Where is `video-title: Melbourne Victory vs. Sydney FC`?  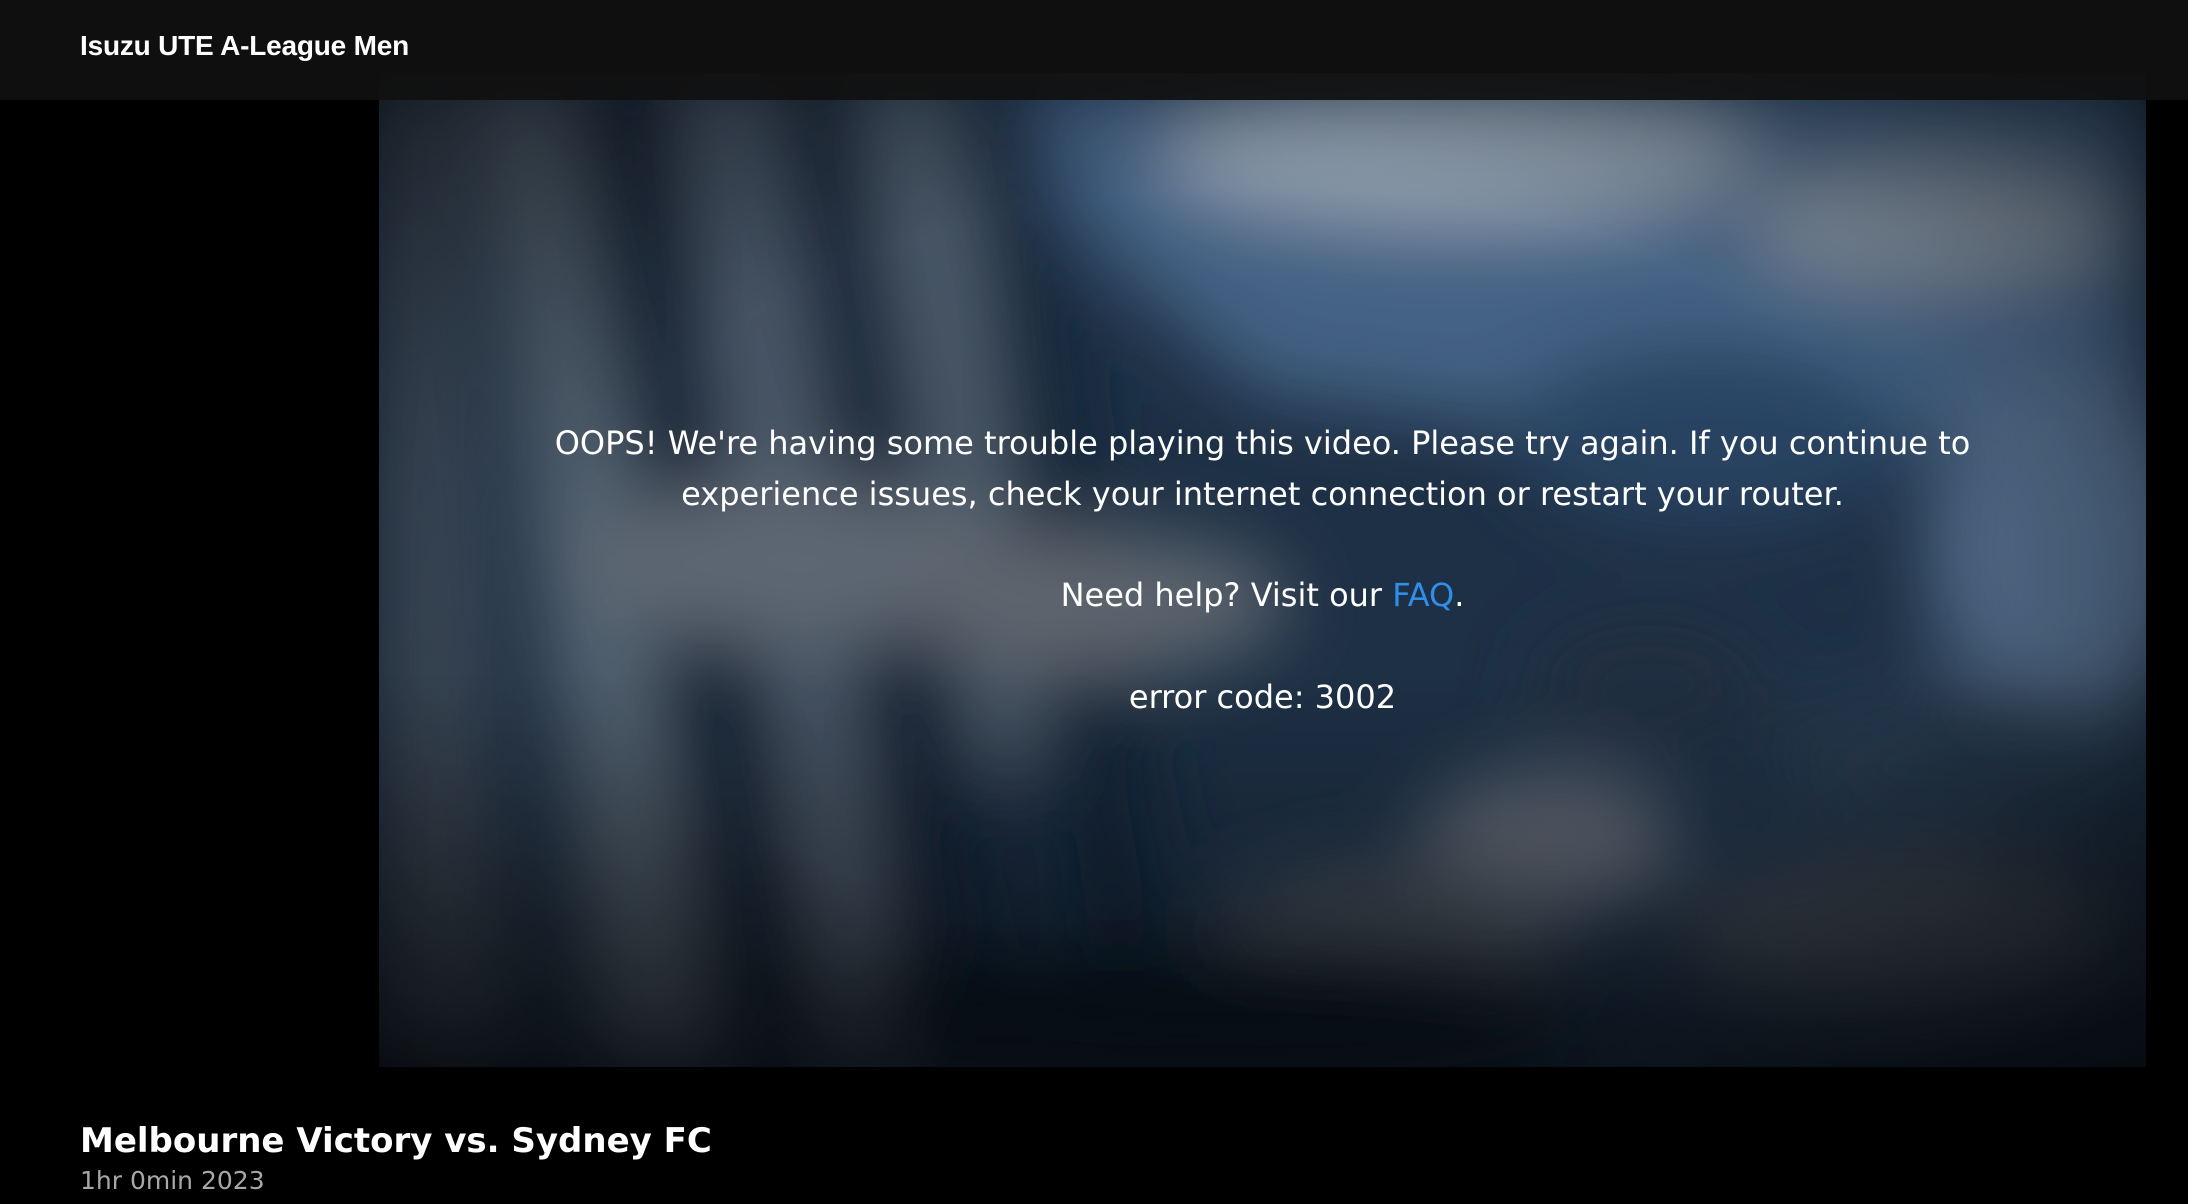 video-title: Melbourne Victory vs. Sydney FC is located at coordinates (396, 1141).